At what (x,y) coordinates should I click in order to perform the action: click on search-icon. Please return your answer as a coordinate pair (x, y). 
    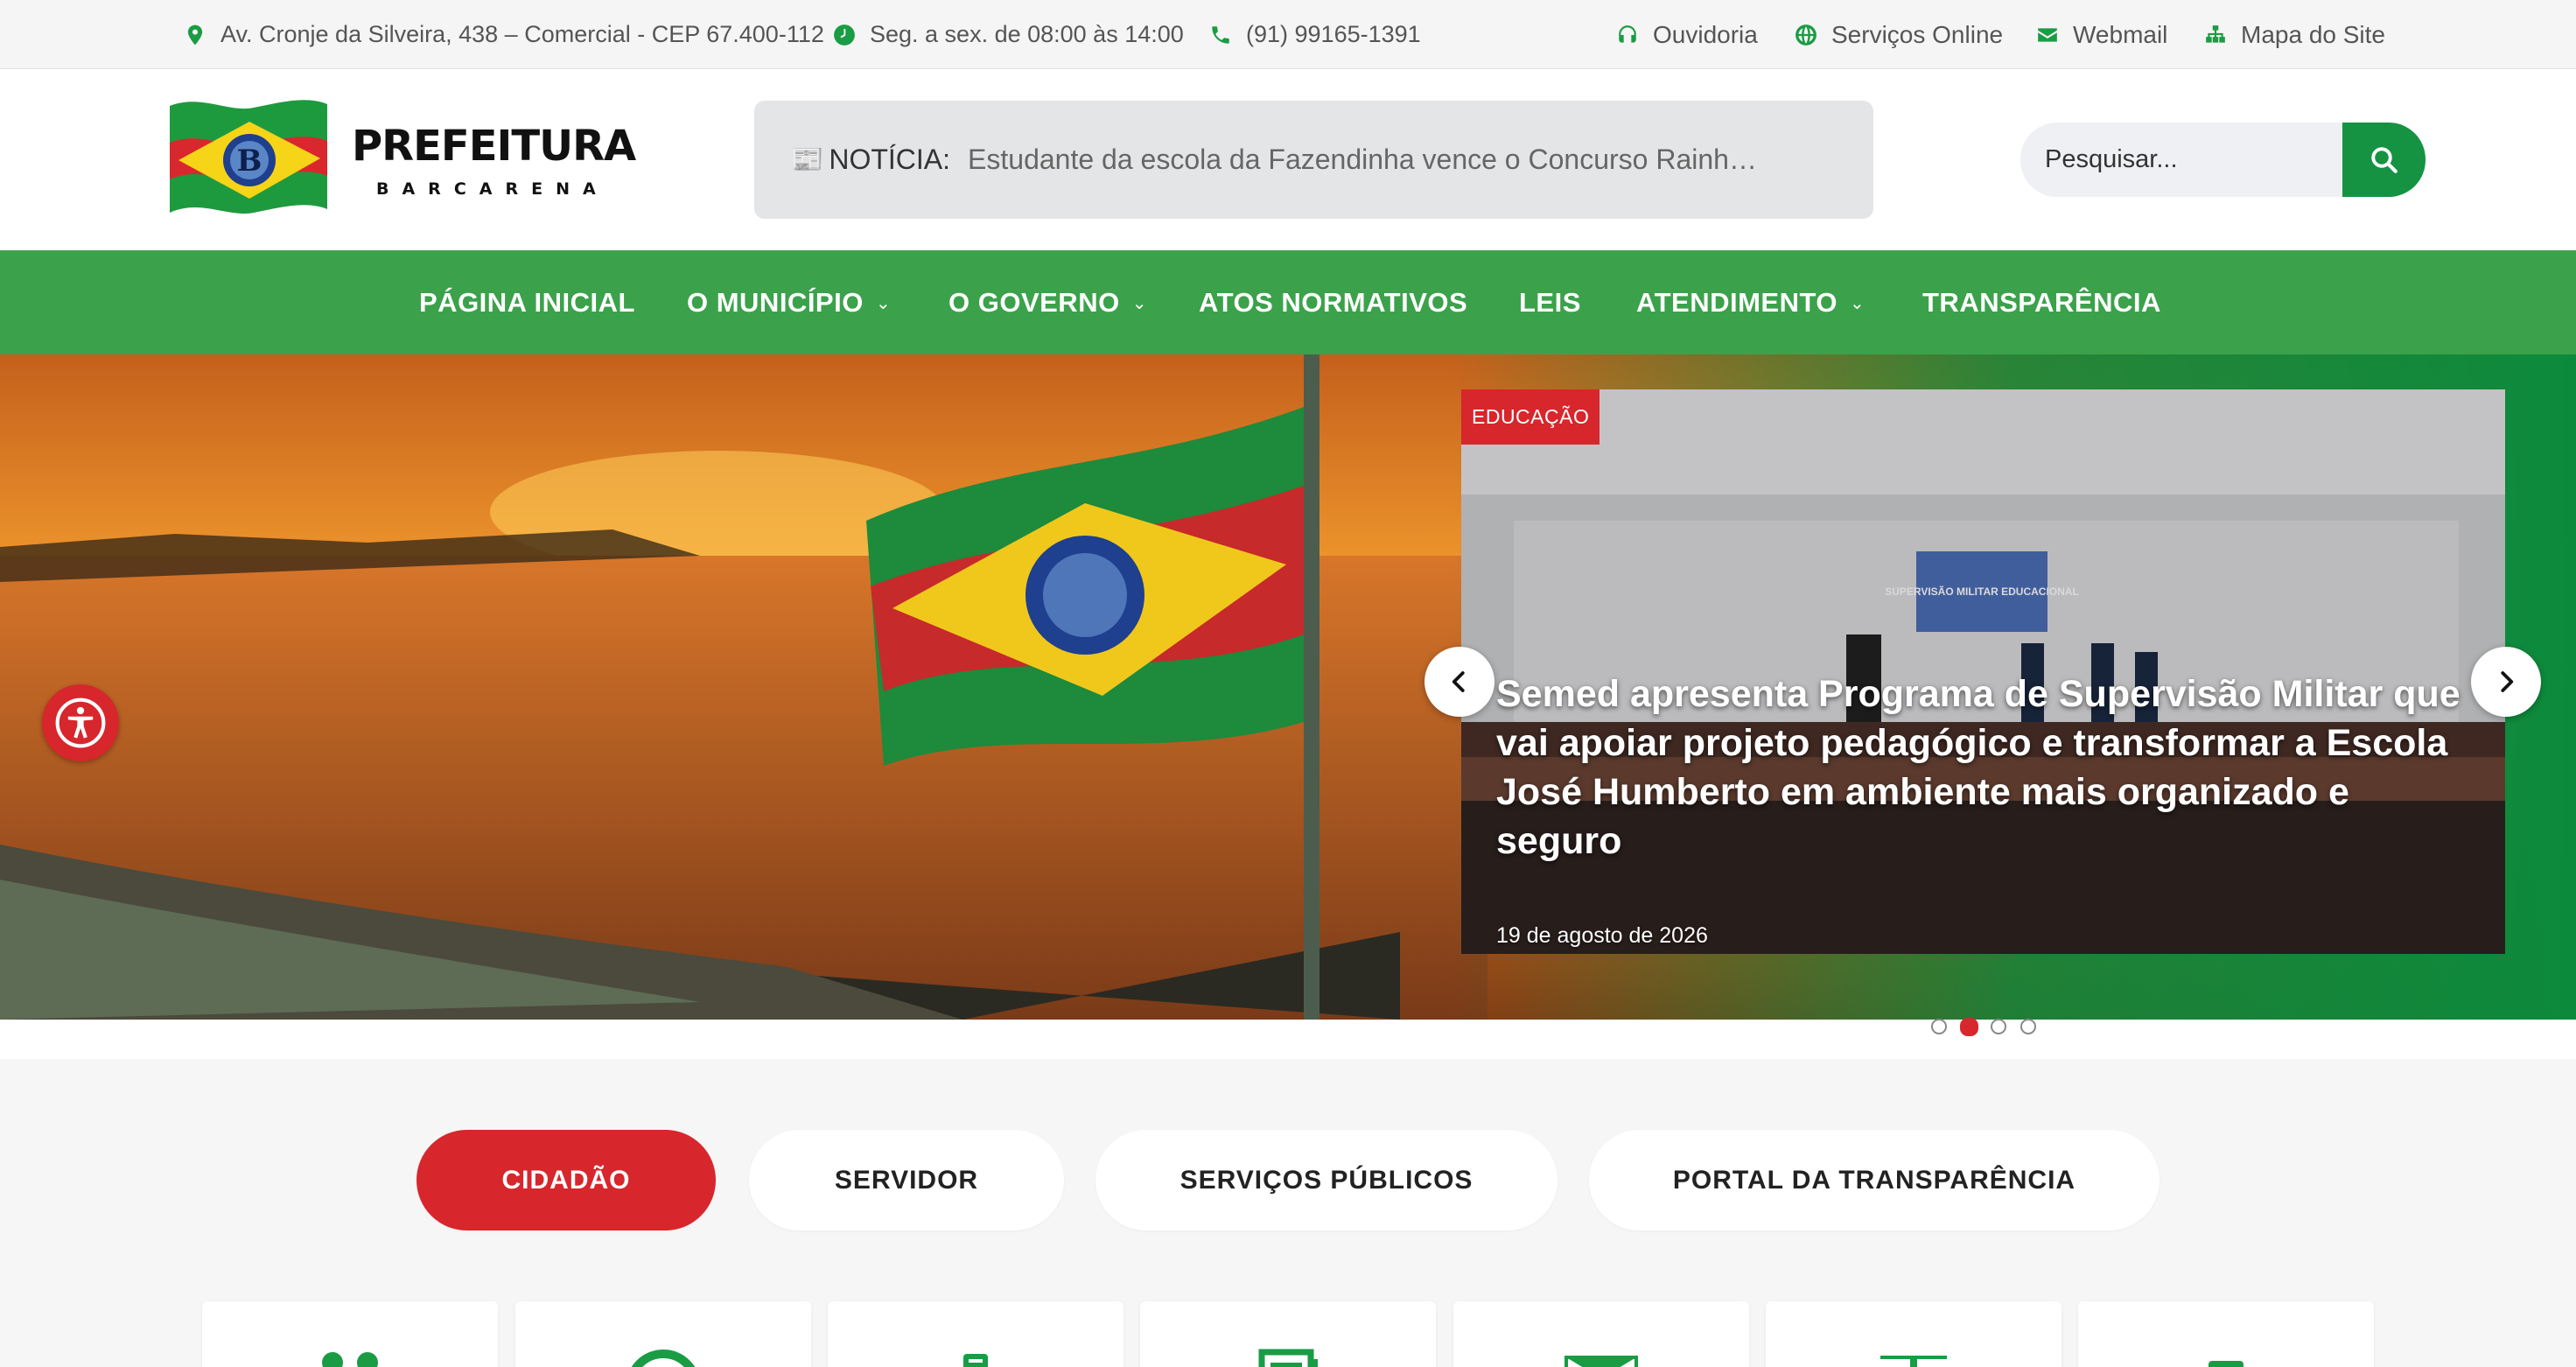
    Looking at the image, I should click on (2384, 159).